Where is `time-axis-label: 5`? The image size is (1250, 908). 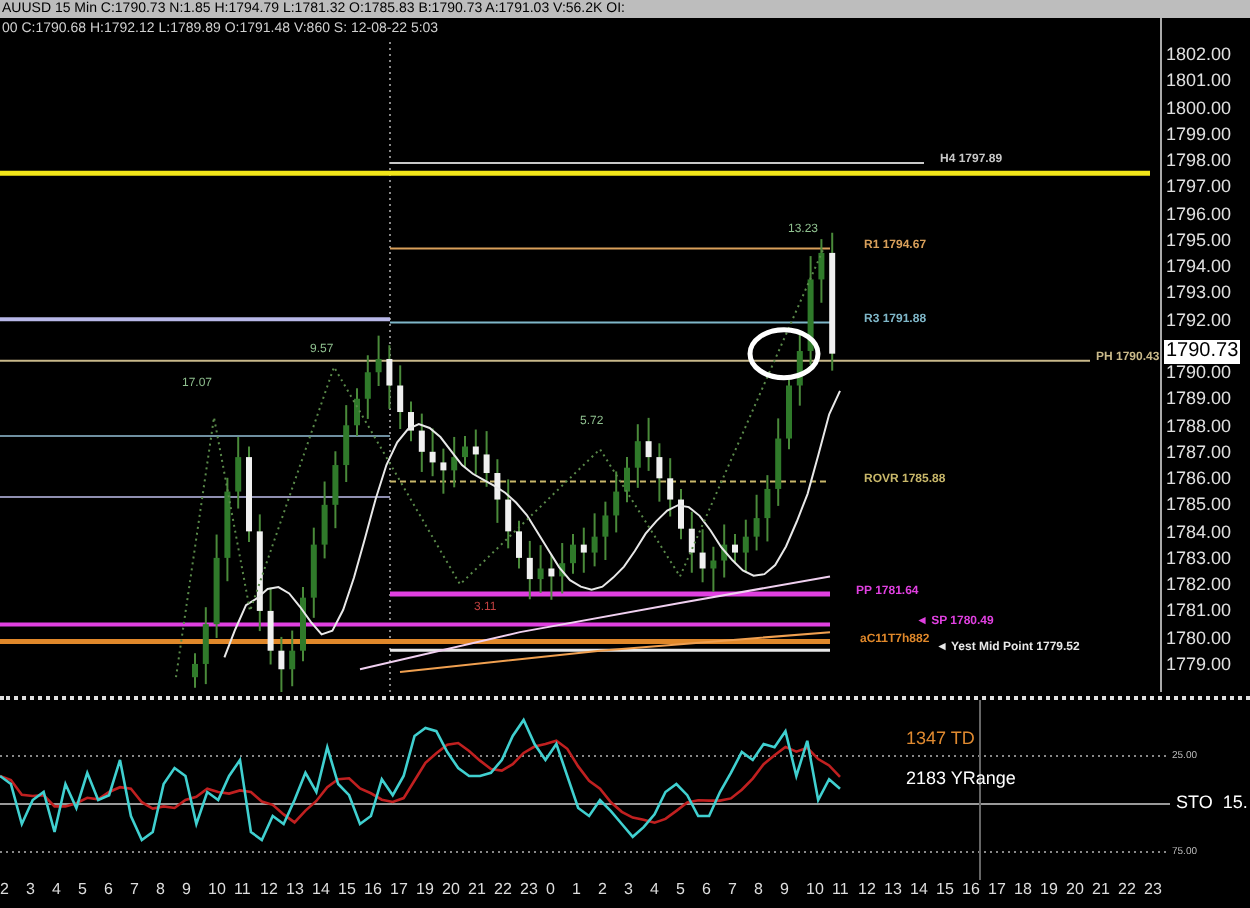 time-axis-label: 5 is located at coordinates (681, 890).